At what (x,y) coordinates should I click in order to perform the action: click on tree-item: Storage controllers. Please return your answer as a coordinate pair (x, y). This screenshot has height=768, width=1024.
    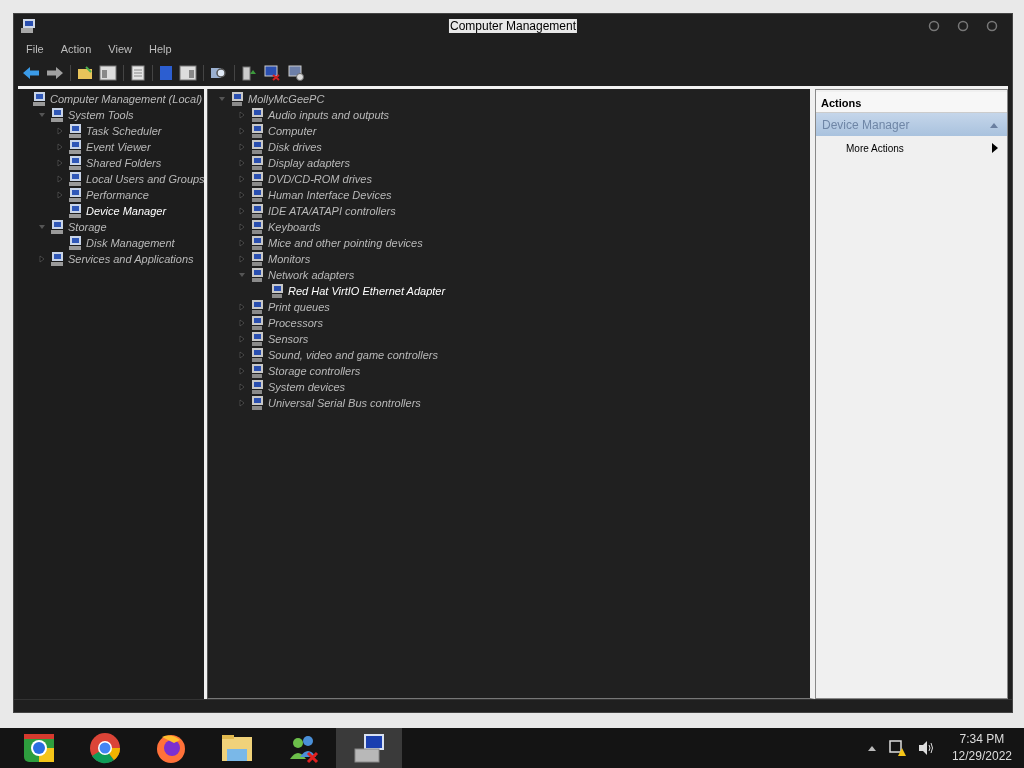
    Looking at the image, I should click on (314, 371).